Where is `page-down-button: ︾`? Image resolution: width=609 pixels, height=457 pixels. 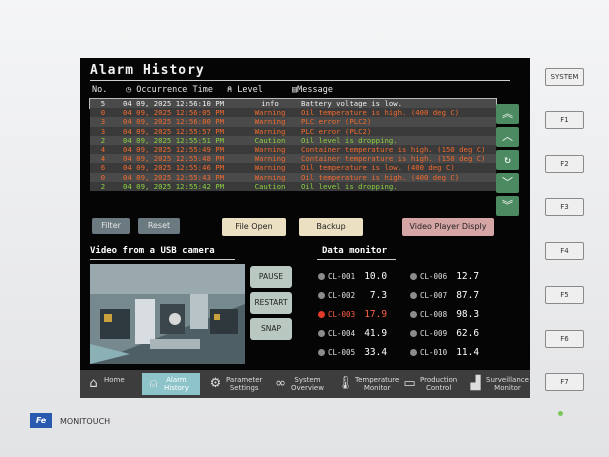 page-down-button: ︾ is located at coordinates (507, 206).